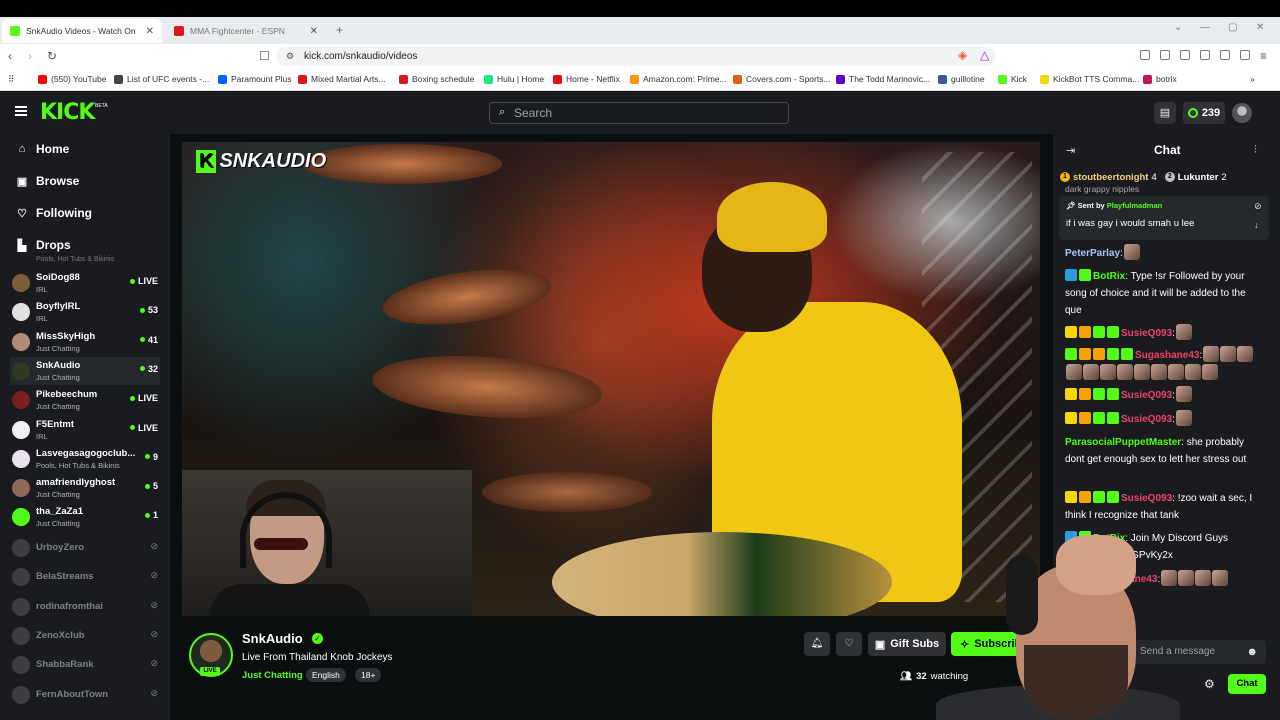  I want to click on bookmark-item: (550) YouTube, so click(72, 79).